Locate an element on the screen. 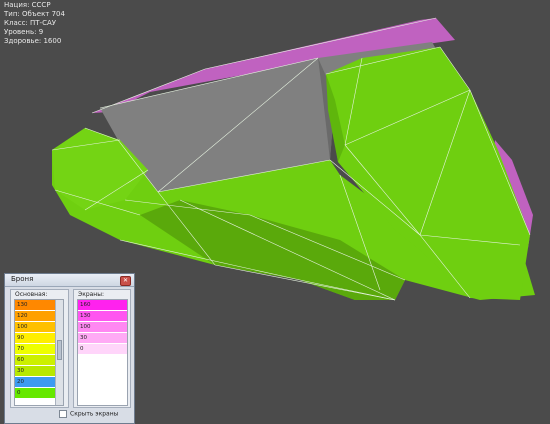  base-armor-row: 130 is located at coordinates (35, 305).